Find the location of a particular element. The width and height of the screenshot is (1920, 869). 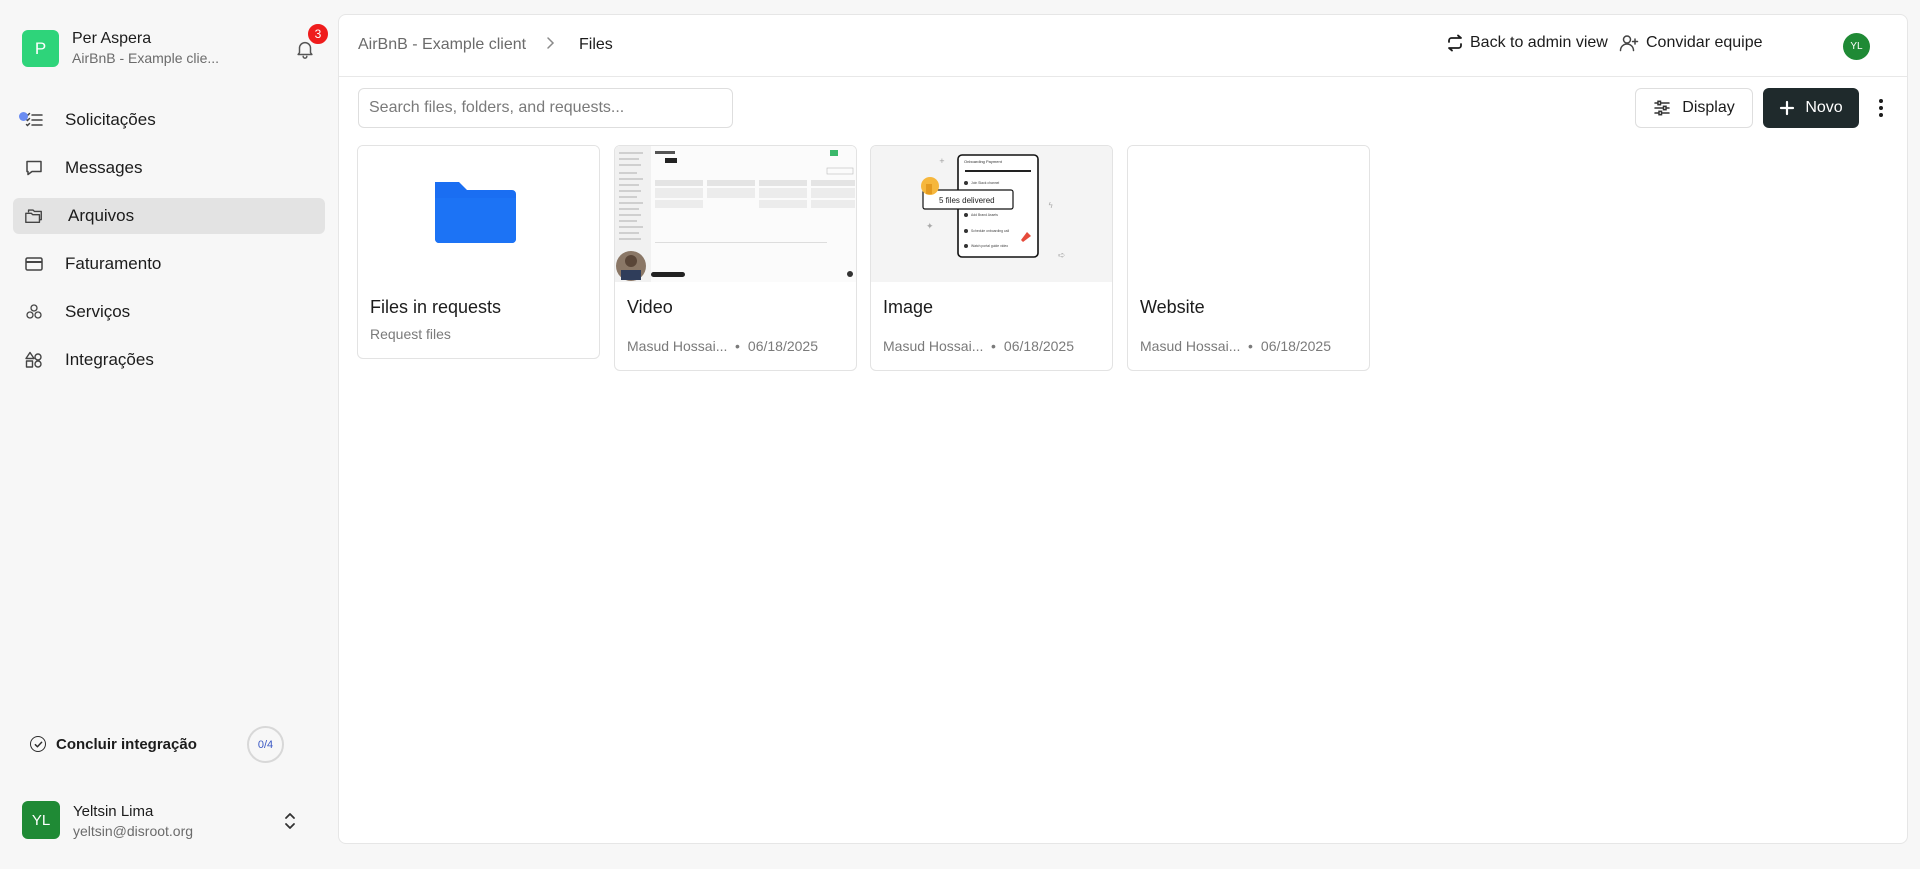

back-to-admin-label: Back to admin view is located at coordinates (1539, 42).